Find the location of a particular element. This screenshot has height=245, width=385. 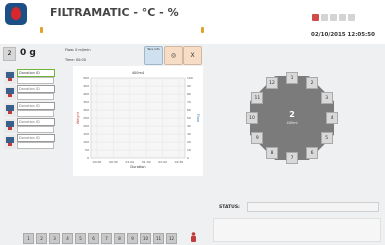

exit-icon is located at coordinates (351, 17).